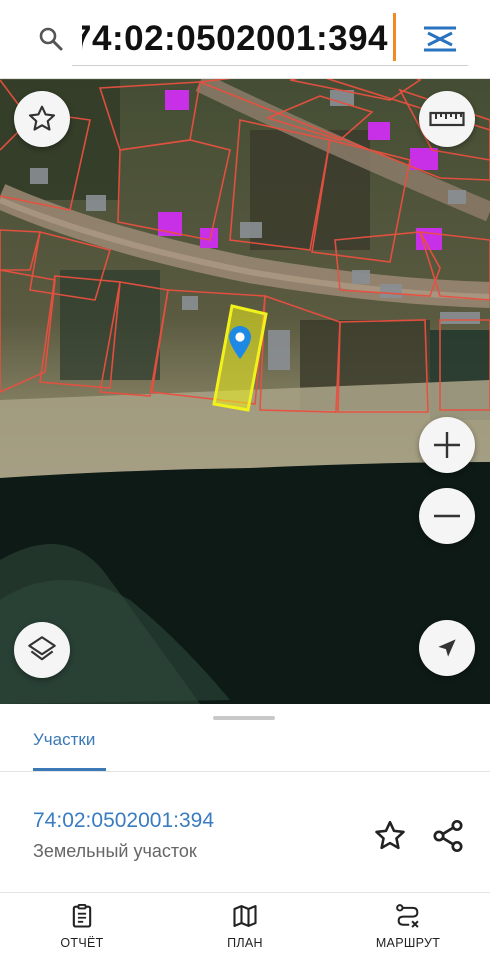 The image size is (490, 960). Describe the element at coordinates (440, 39) in the screenshot. I see `clear-search-icon` at that location.